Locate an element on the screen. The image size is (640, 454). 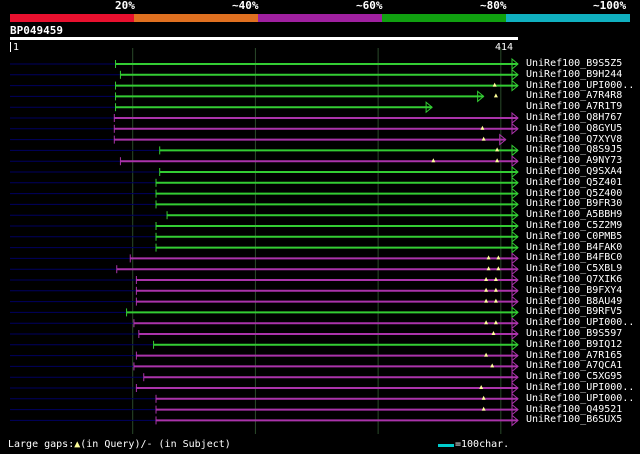
hit-label: UniRef100_B4FBC0 is located at coordinates (574, 257).